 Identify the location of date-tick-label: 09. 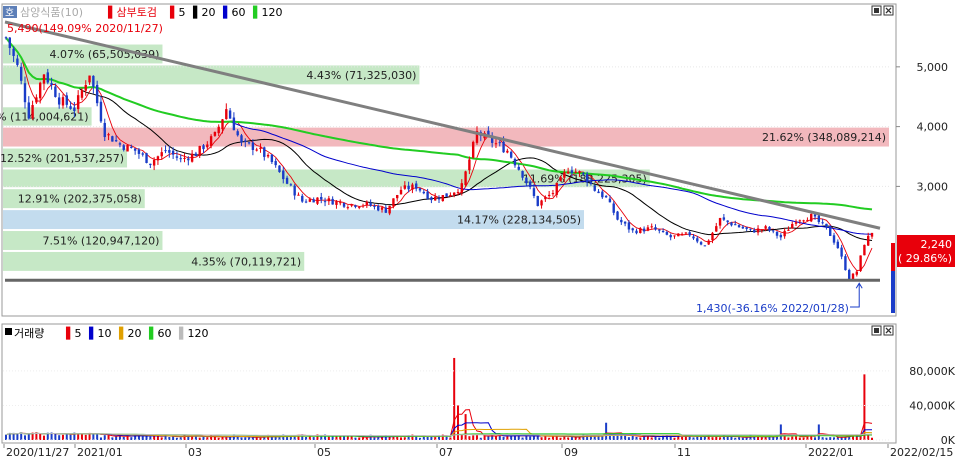
(571, 452).